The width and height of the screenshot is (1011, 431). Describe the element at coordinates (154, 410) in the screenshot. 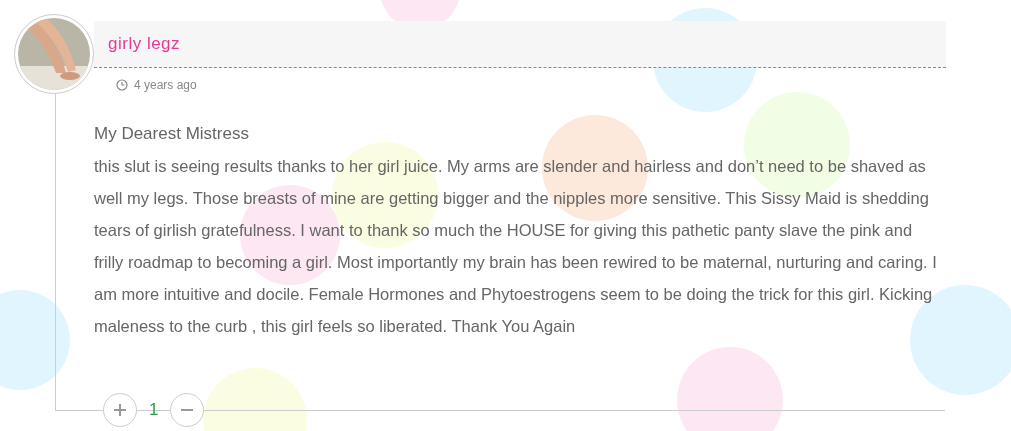

I see `vote-count: 1` at that location.